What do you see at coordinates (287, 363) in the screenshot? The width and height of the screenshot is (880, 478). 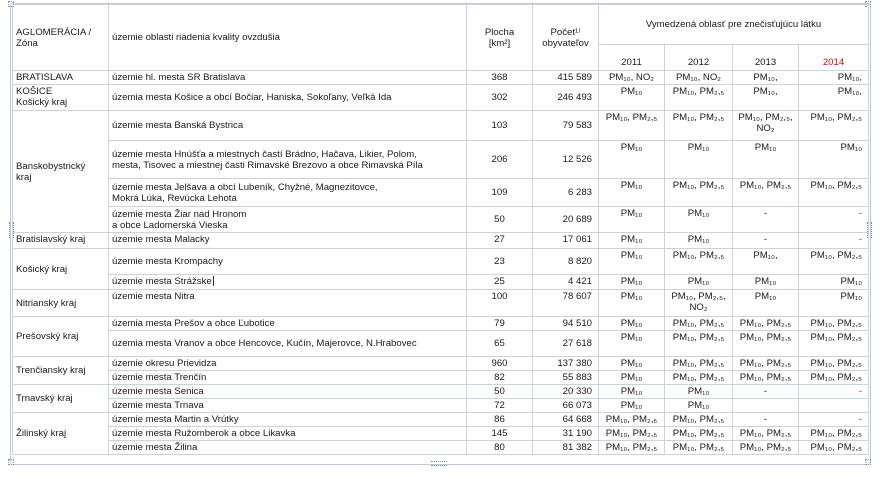 I see `territory-cell: územie okresu Prievidza` at bounding box center [287, 363].